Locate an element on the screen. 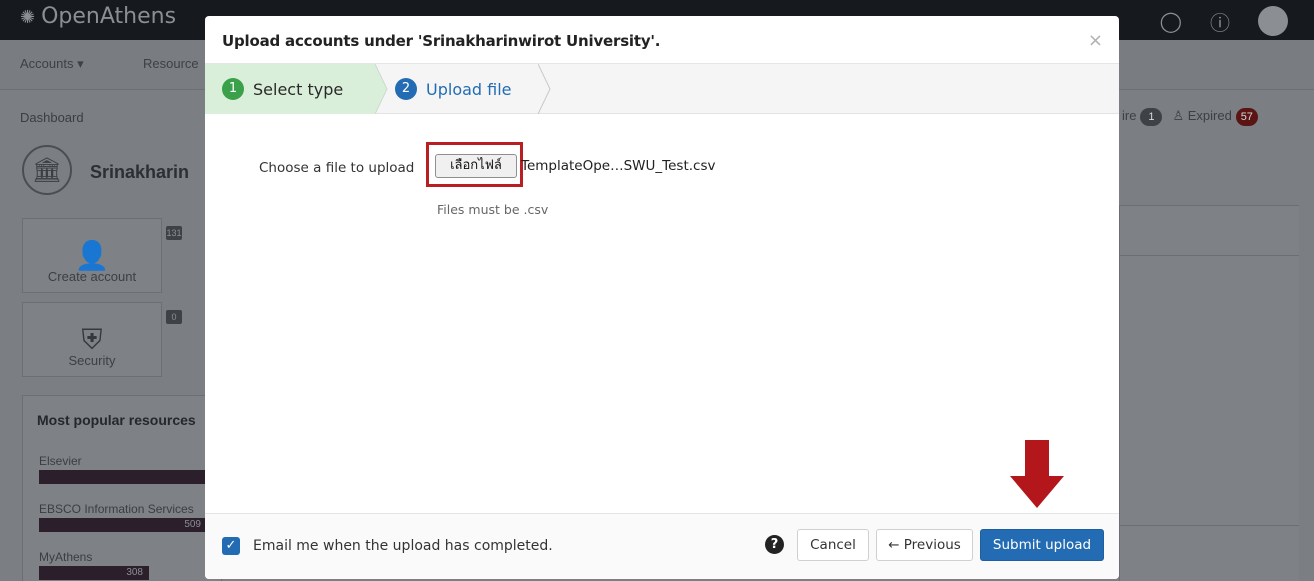 This screenshot has height=581, width=1314. submit-upload-button: Submit upload is located at coordinates (1042, 545).